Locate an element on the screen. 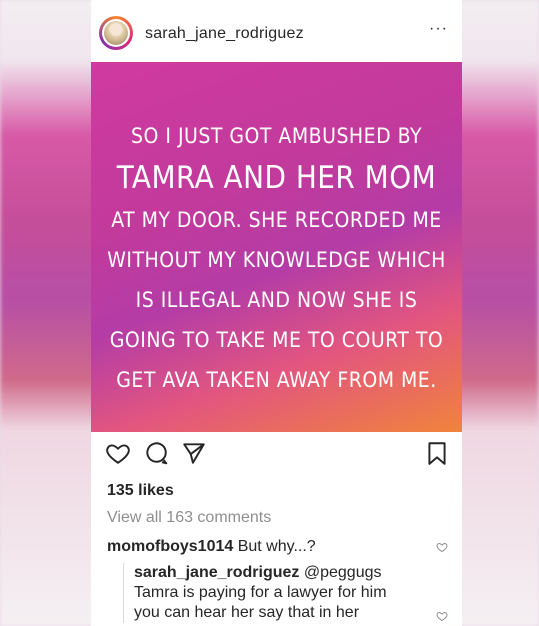 Image resolution: width=539 pixels, height=626 pixels. comment-icon is located at coordinates (156, 453).